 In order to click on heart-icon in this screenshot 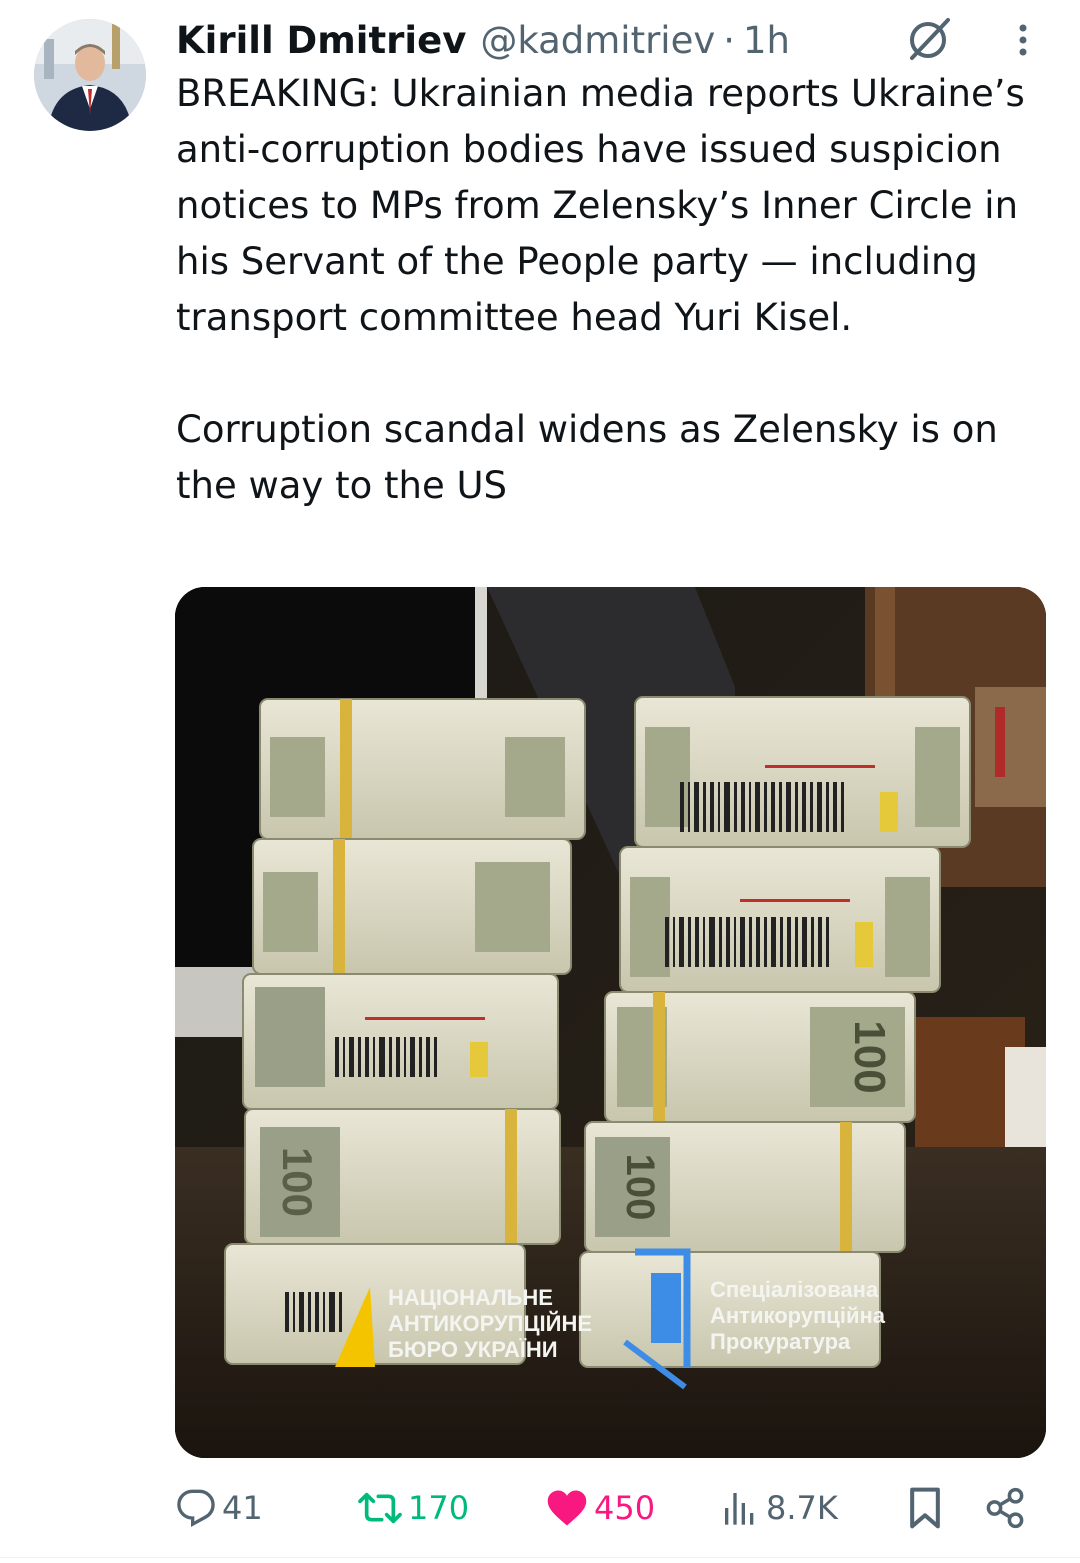, I will do `click(567, 1508)`.